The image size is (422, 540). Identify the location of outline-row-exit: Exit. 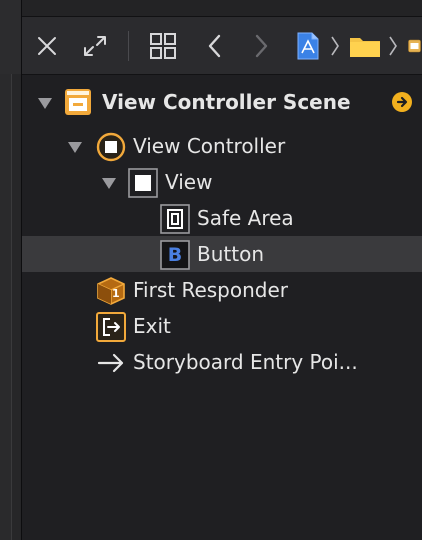
(222, 326).